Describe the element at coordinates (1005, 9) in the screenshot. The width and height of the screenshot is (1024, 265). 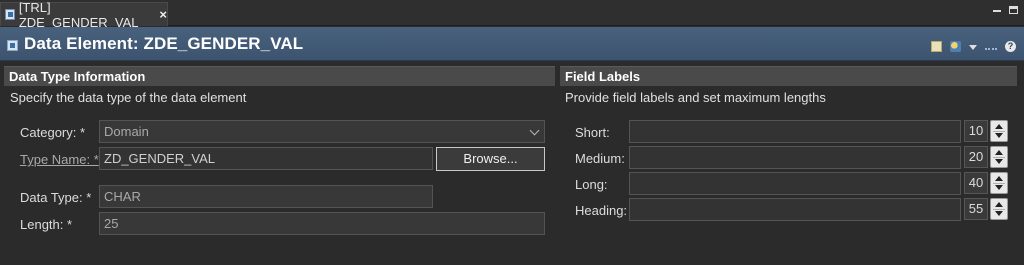
I see `window-controls` at that location.